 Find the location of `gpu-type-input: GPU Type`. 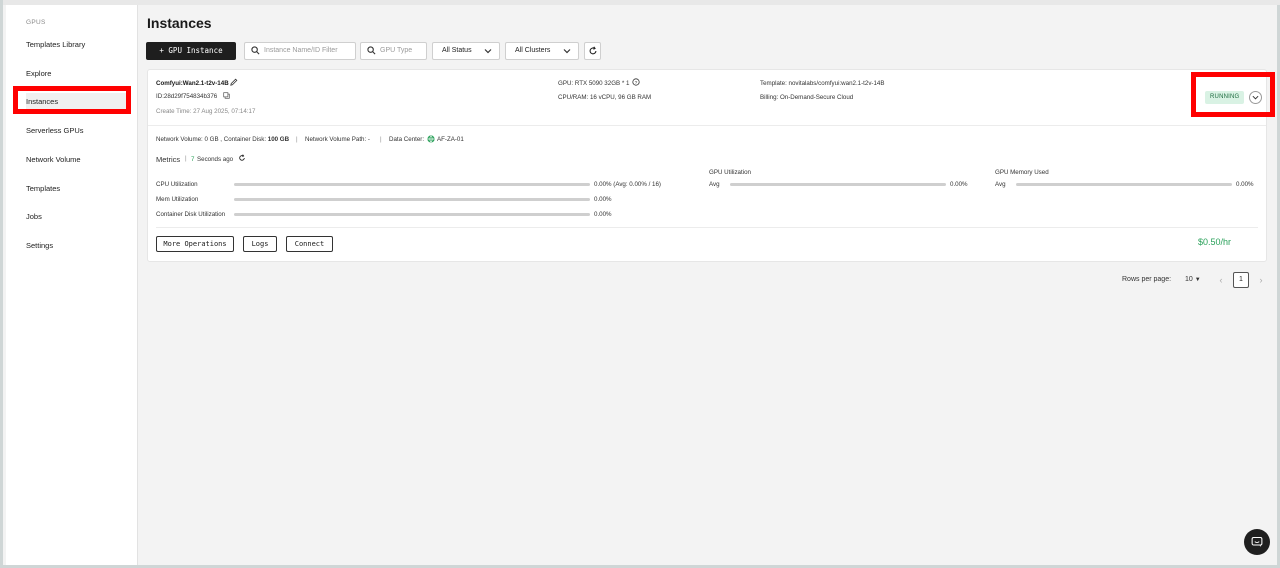

gpu-type-input: GPU Type is located at coordinates (393, 51).